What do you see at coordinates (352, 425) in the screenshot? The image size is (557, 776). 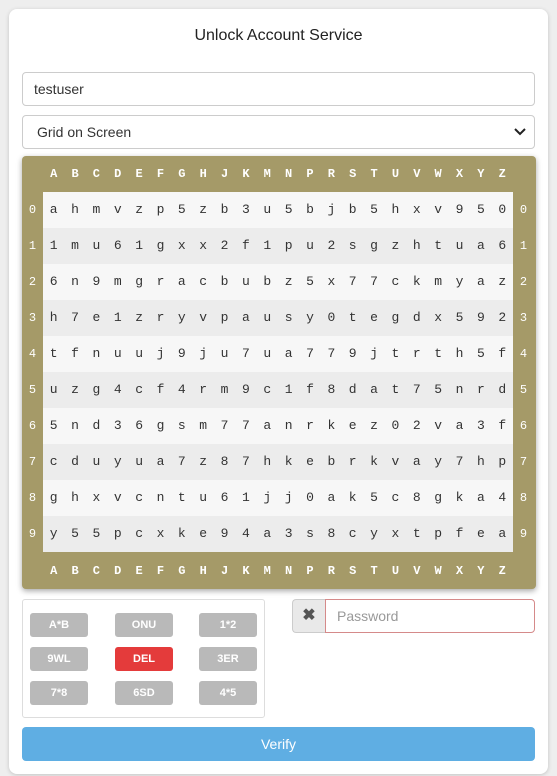 I see `grid-cell: e` at bounding box center [352, 425].